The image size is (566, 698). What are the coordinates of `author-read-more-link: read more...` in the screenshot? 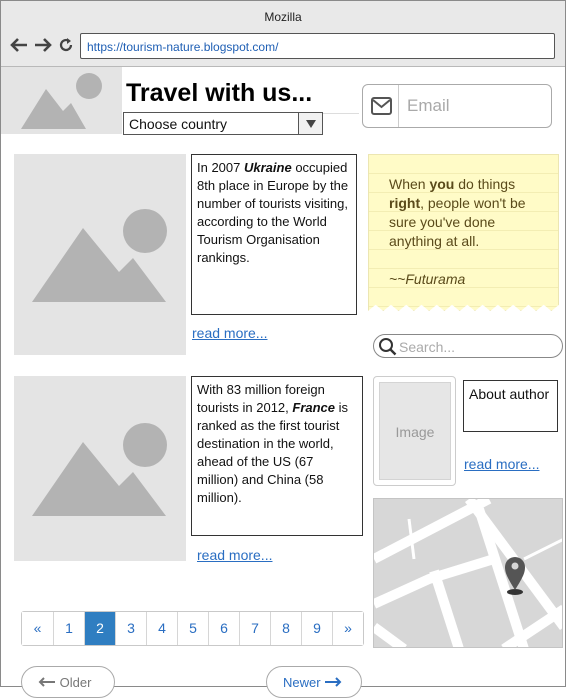 It's located at (501, 464).